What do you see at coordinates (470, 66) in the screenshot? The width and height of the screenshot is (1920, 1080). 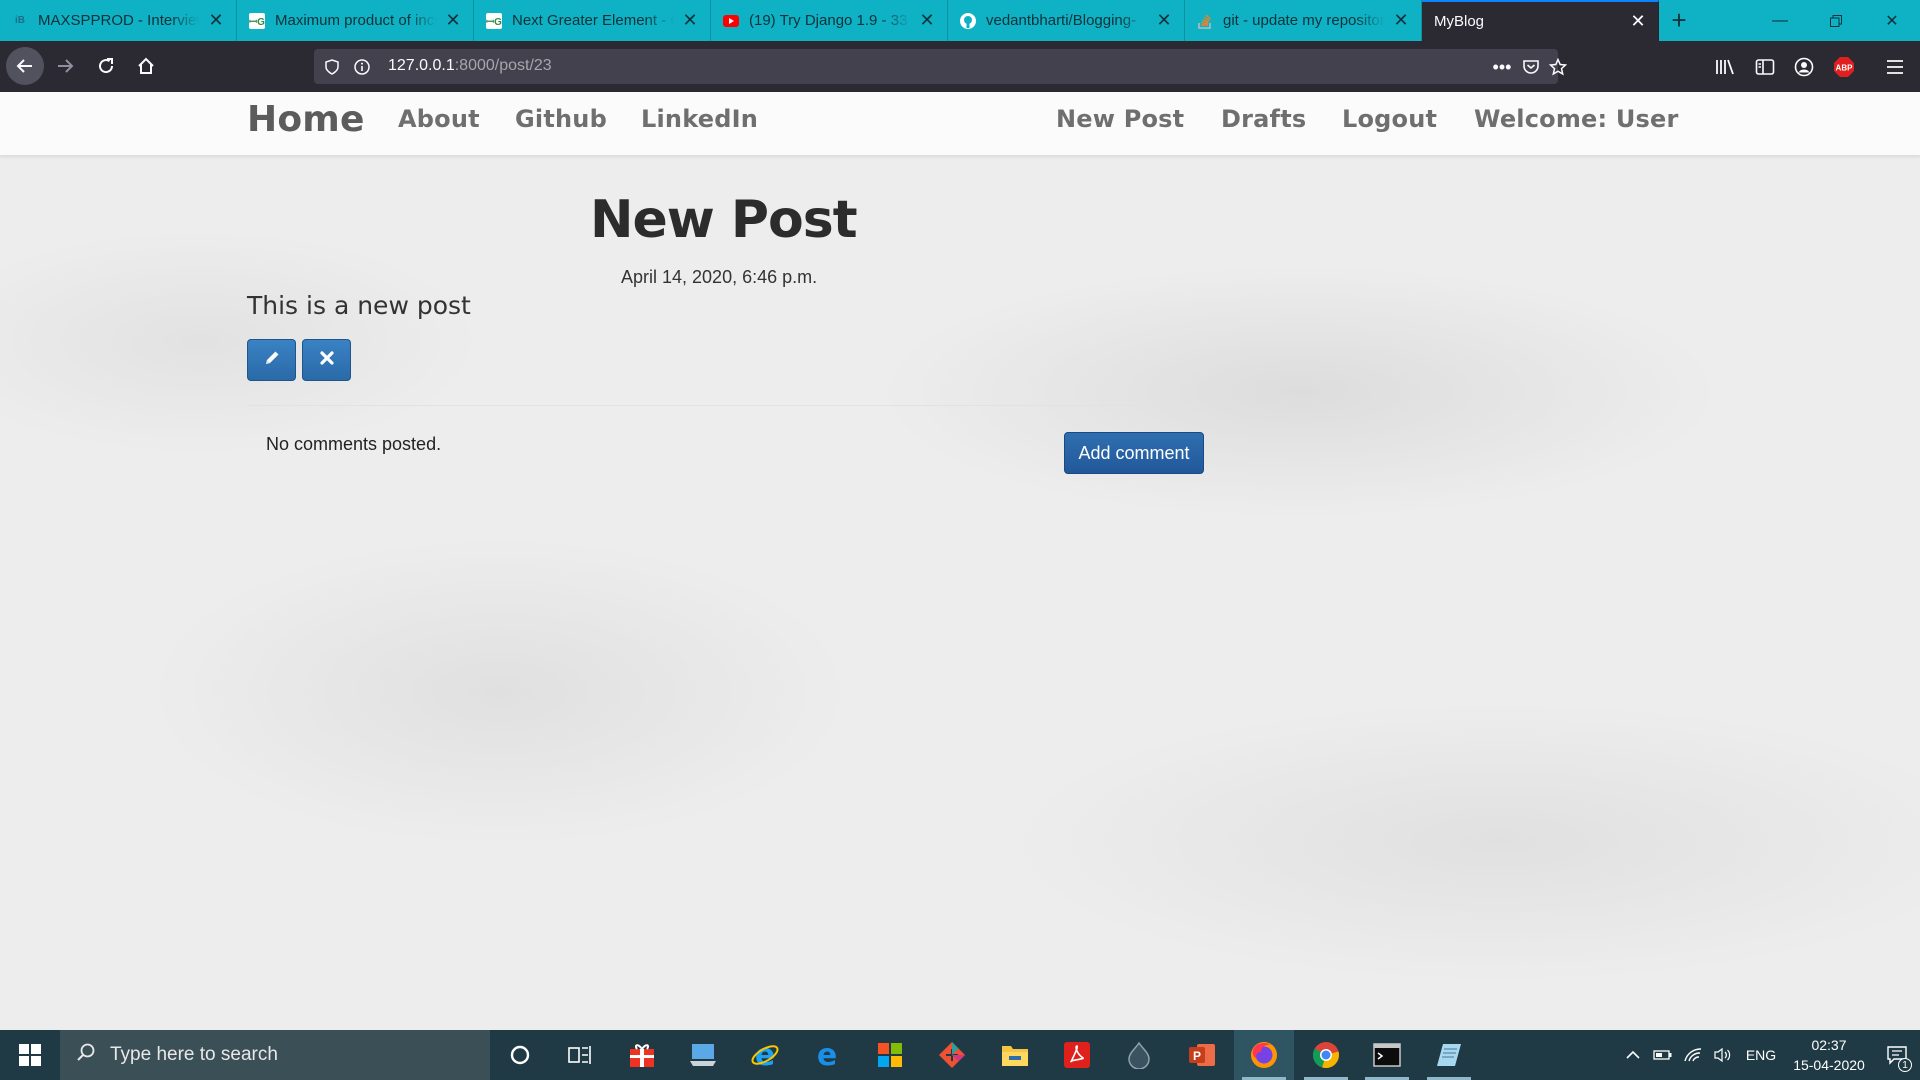 I see `url-text: 127.0.0.1:8000/post/23` at bounding box center [470, 66].